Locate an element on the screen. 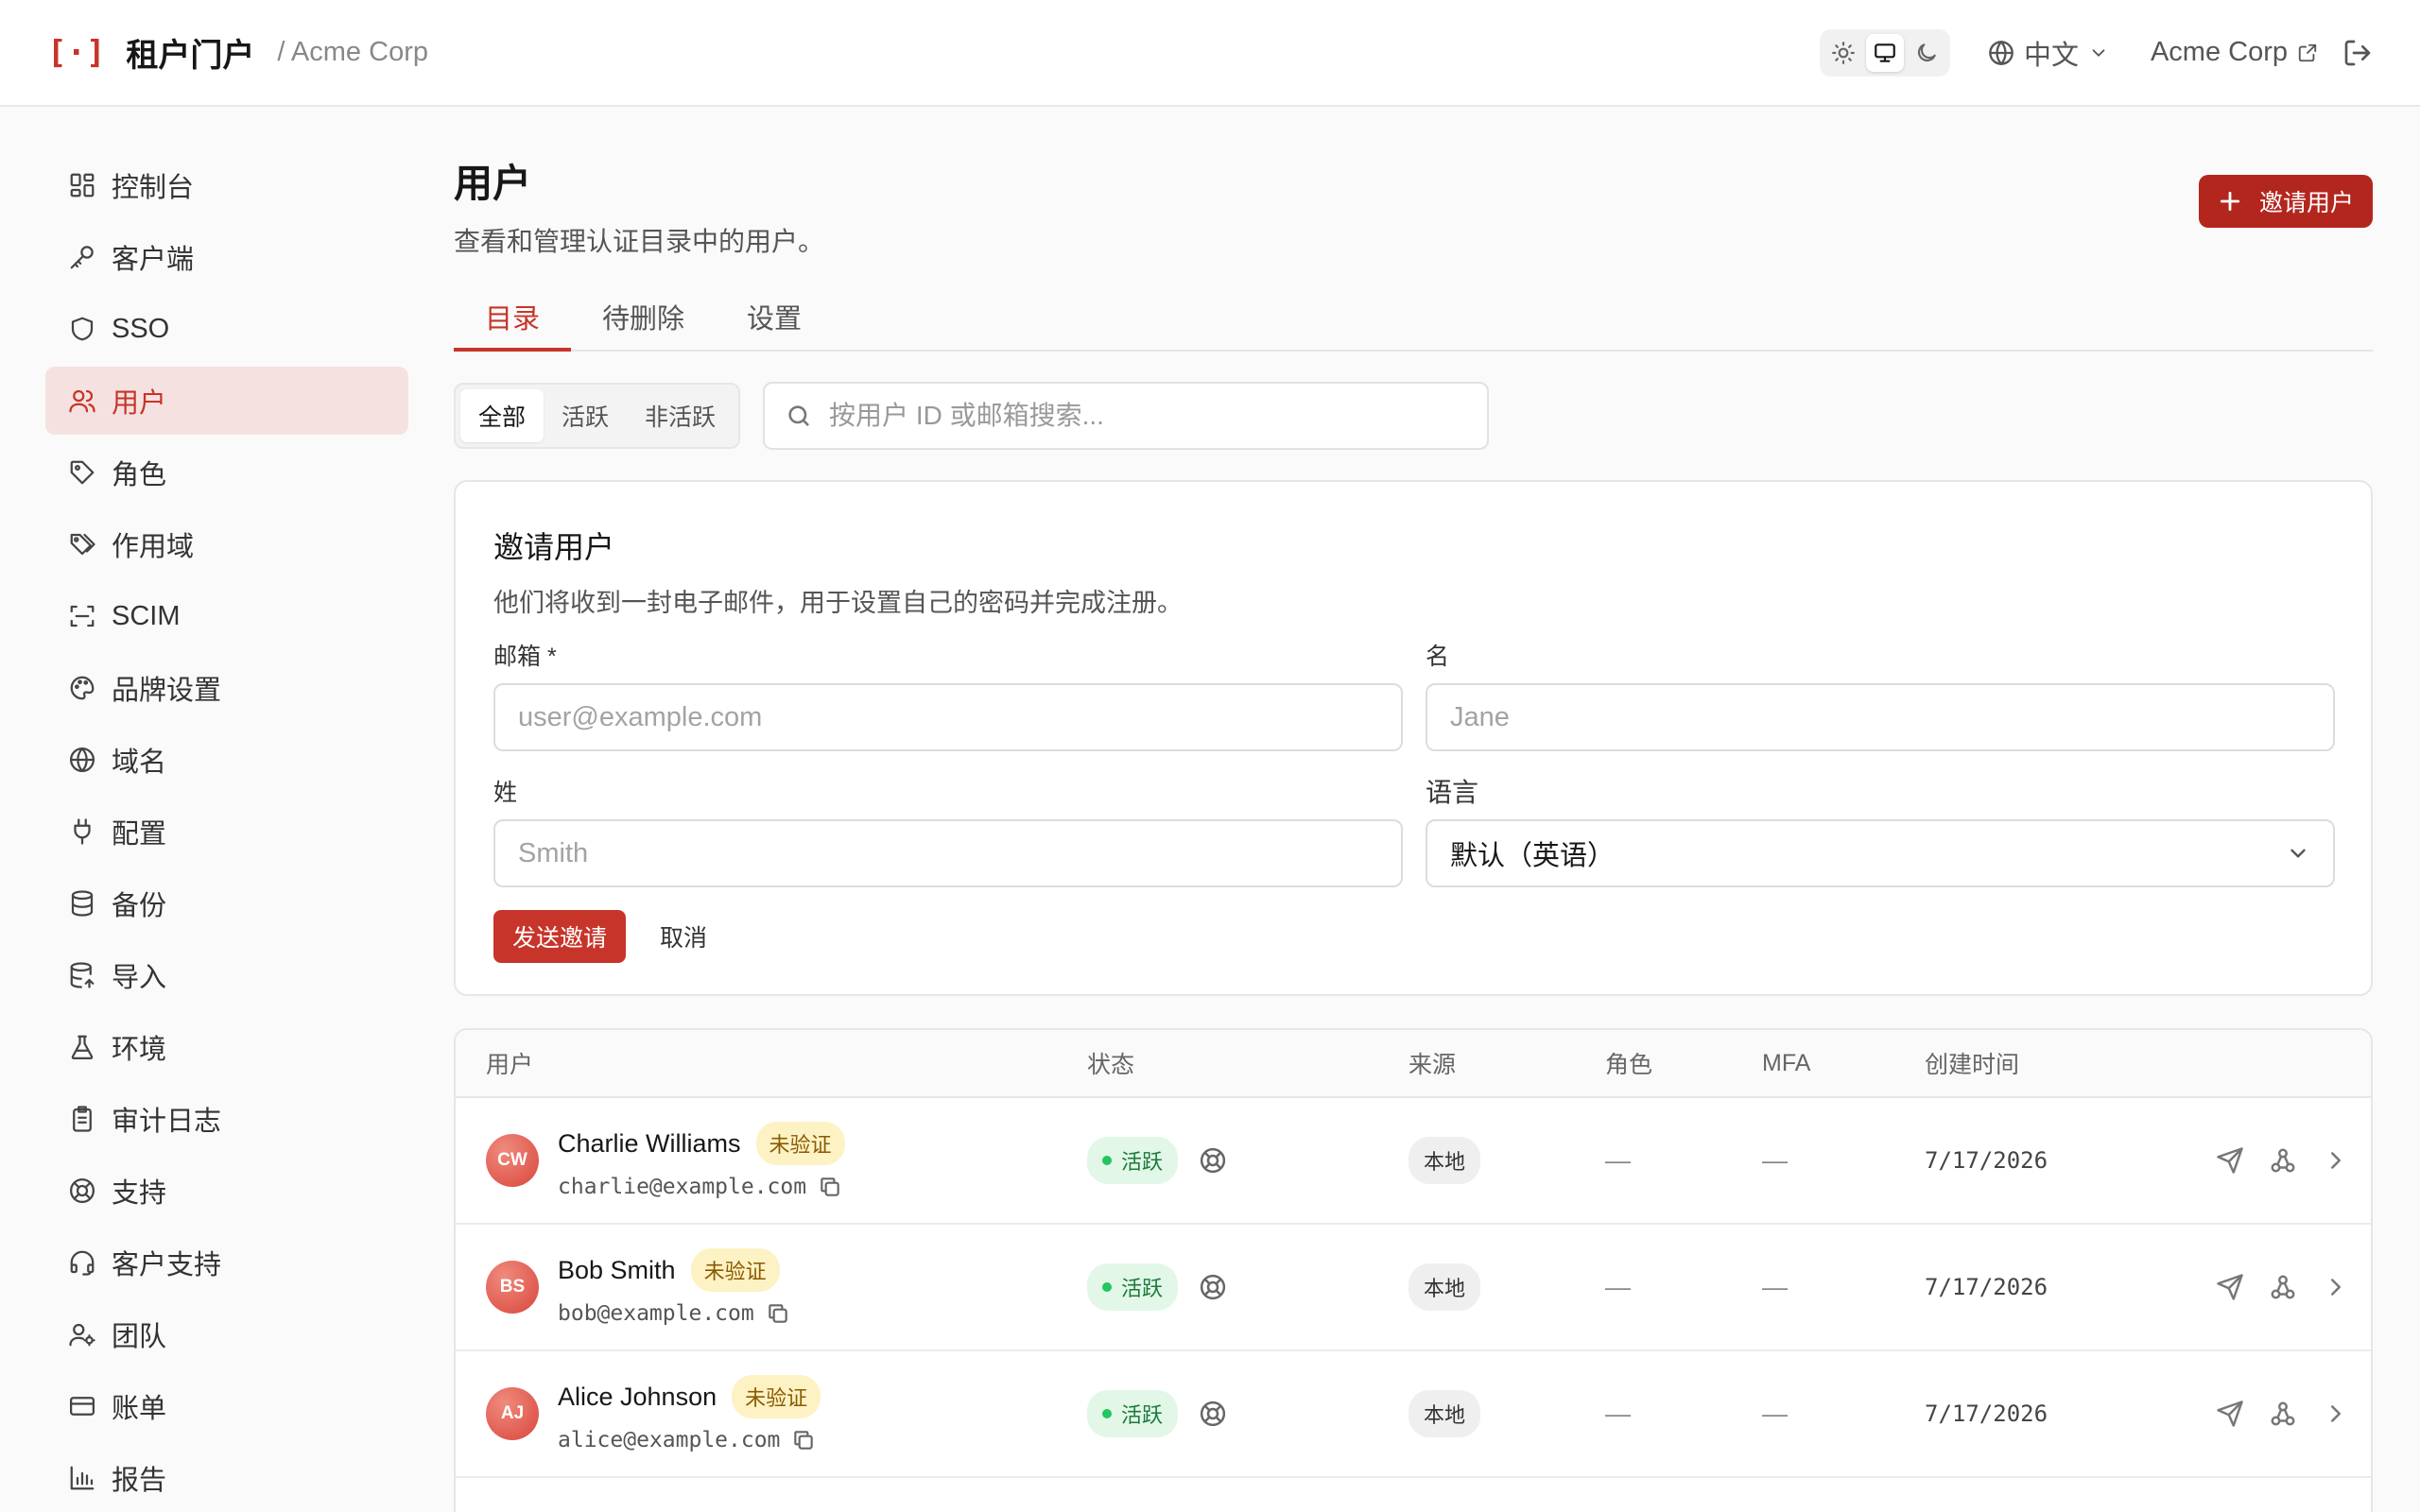 This screenshot has height=1512, width=2420. language-label: 语言 is located at coordinates (1452, 792).